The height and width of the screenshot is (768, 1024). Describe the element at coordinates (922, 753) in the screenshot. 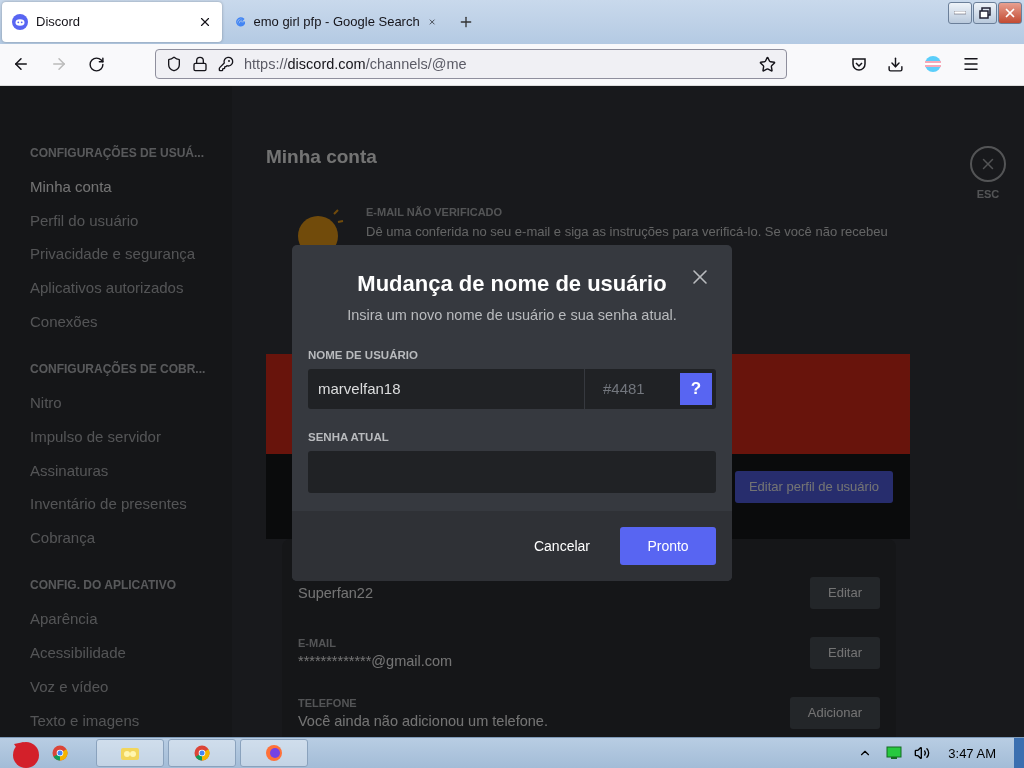

I see `speaker-icon` at that location.